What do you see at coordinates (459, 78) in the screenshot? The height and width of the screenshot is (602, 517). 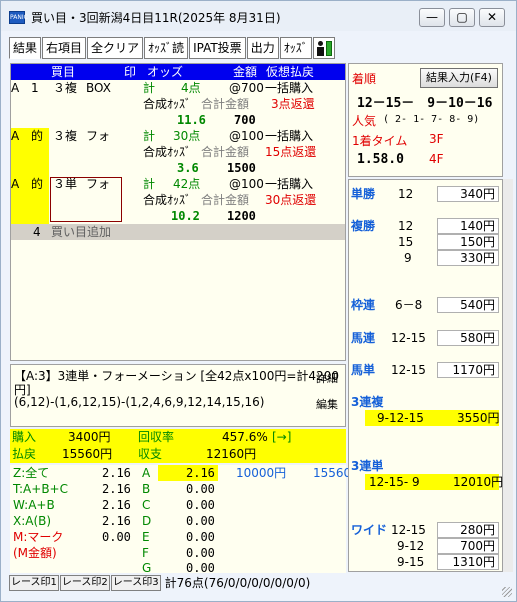 I see `result-input-button: 結果入力(F4)` at bounding box center [459, 78].